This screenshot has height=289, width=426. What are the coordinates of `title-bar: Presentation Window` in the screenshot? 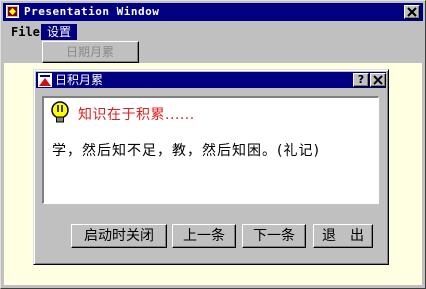 It's located at (213, 12).